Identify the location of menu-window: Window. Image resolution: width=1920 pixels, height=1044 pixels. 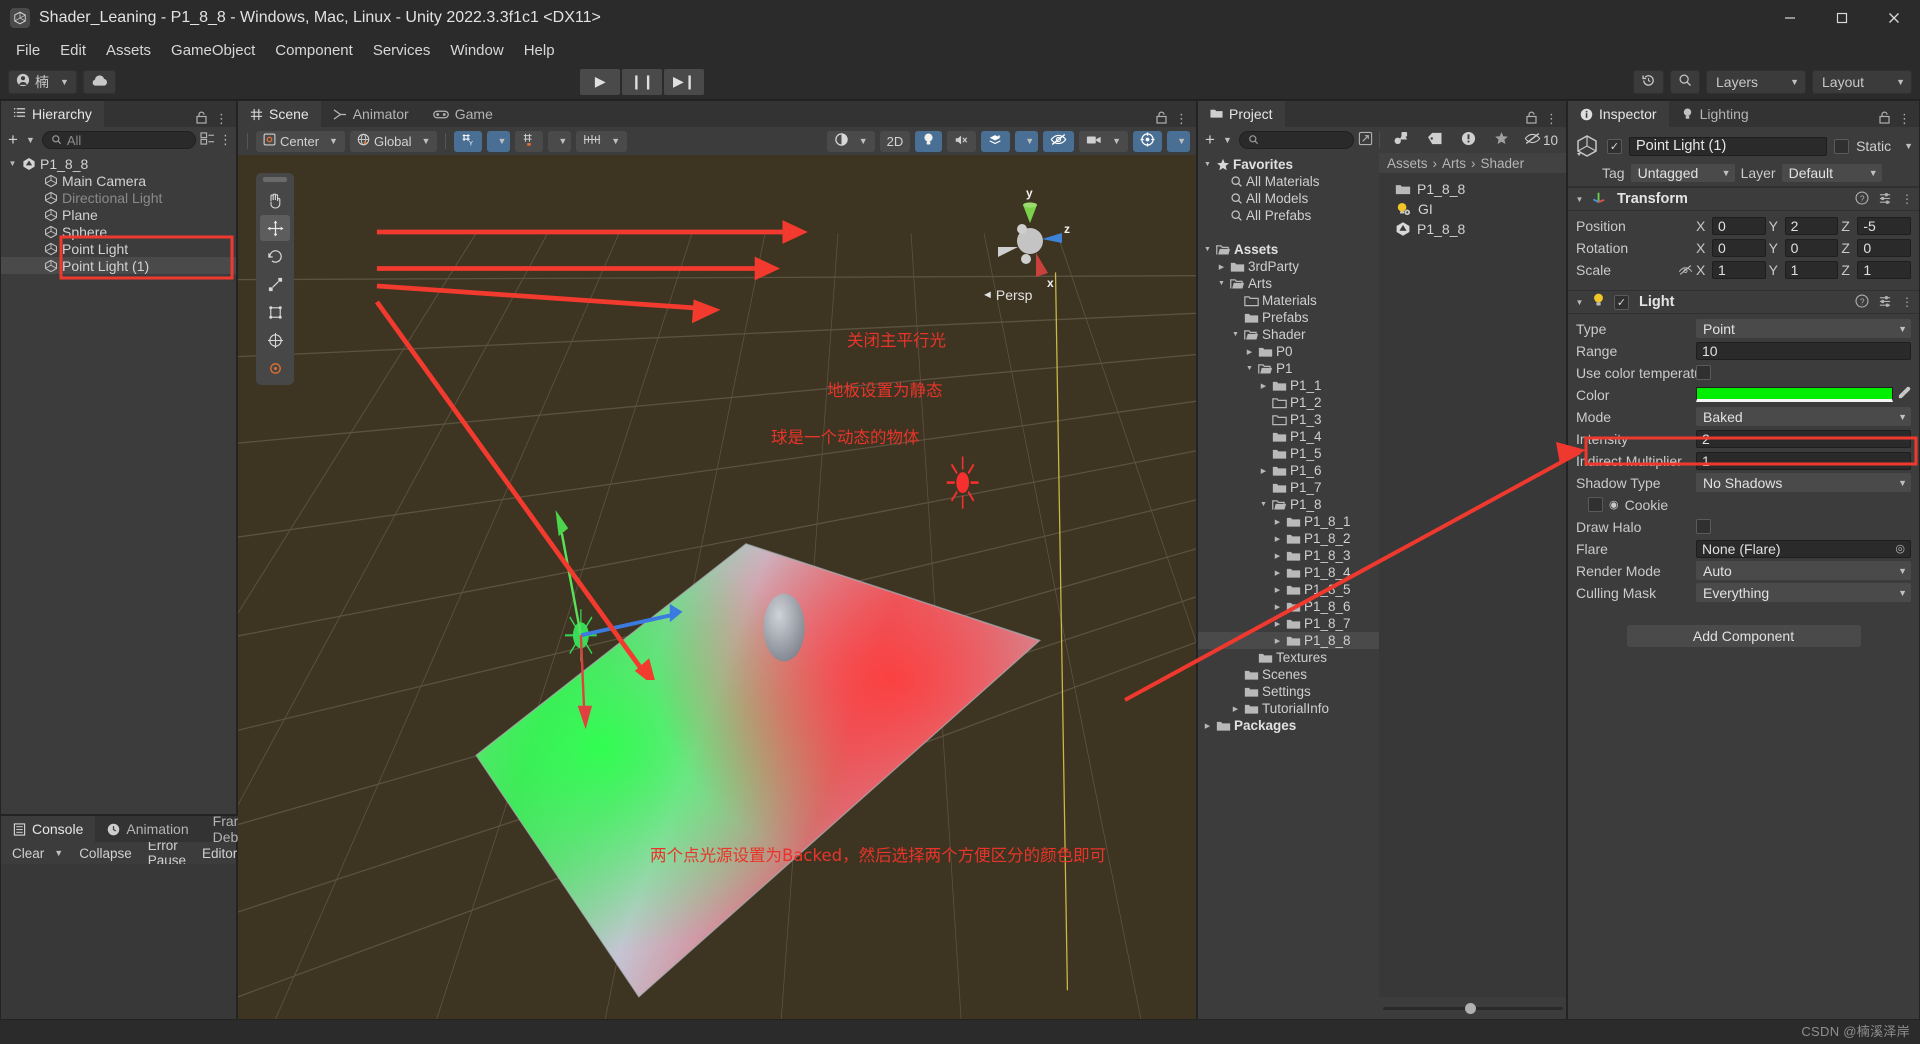
(476, 50).